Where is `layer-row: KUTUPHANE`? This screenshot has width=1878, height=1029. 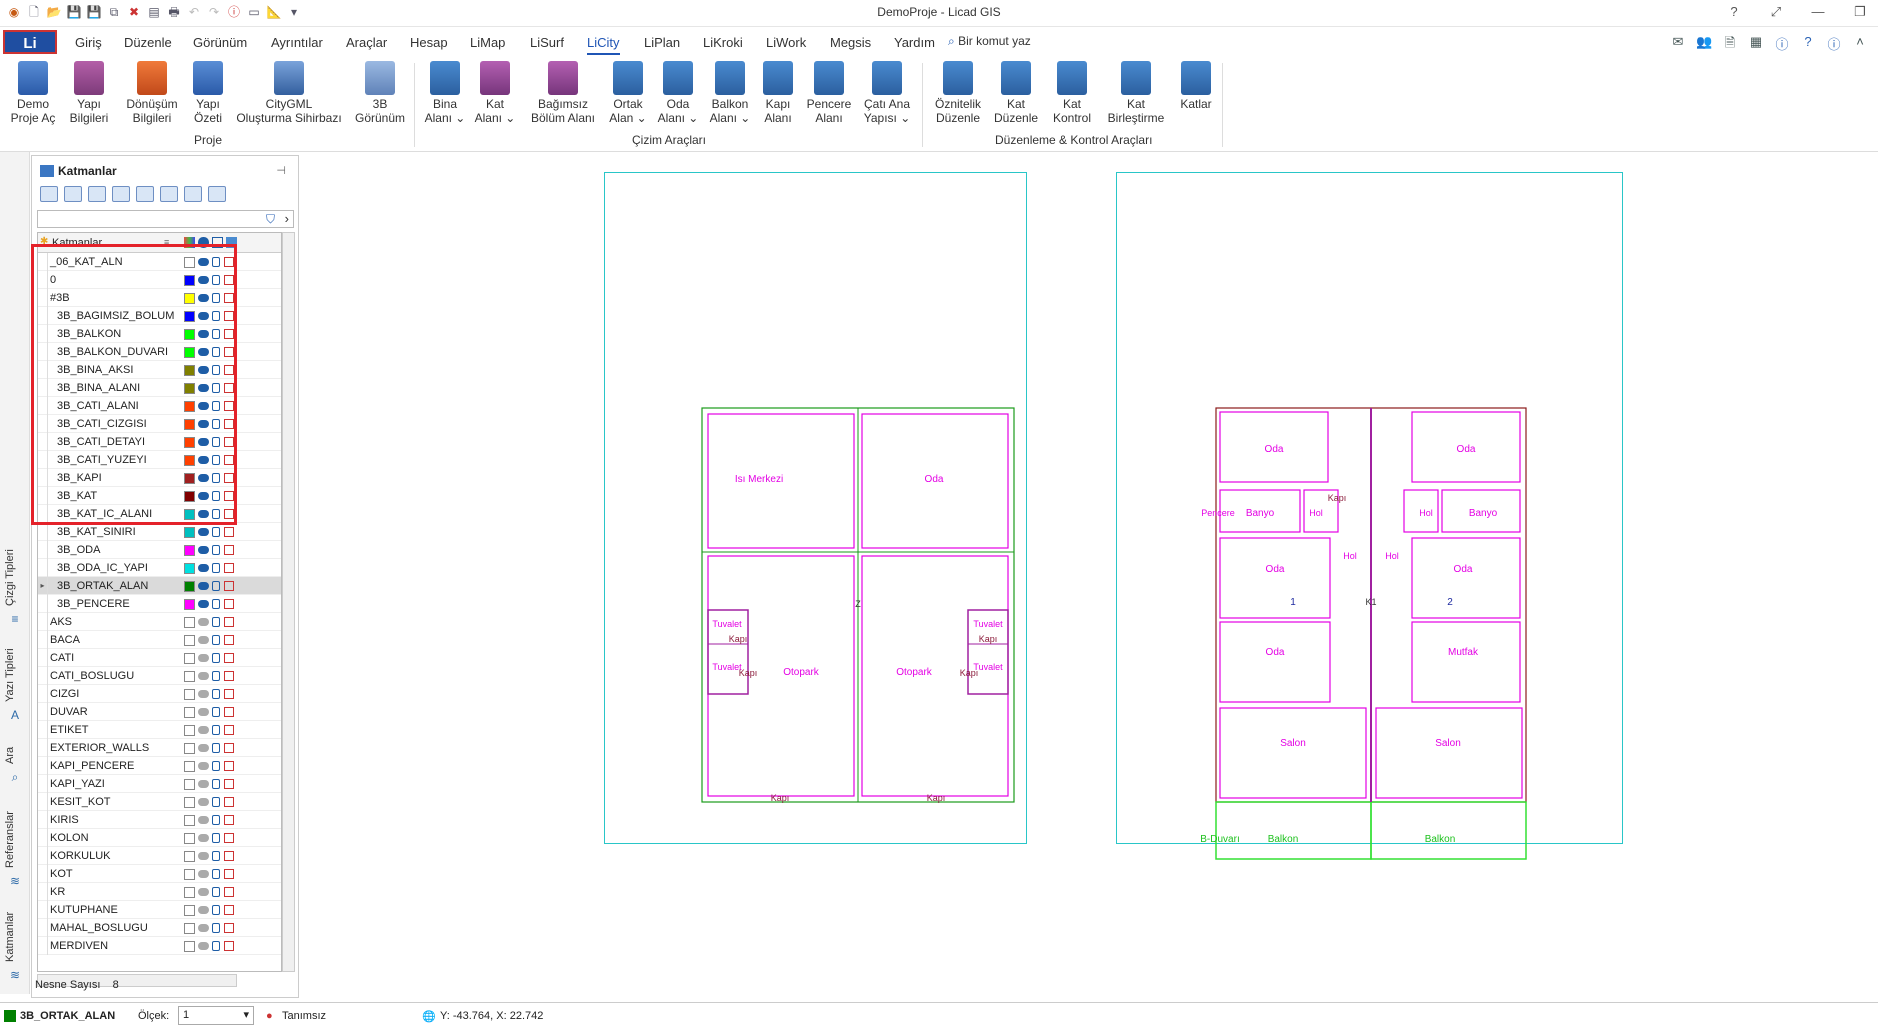 layer-row: KUTUPHANE is located at coordinates (159, 910).